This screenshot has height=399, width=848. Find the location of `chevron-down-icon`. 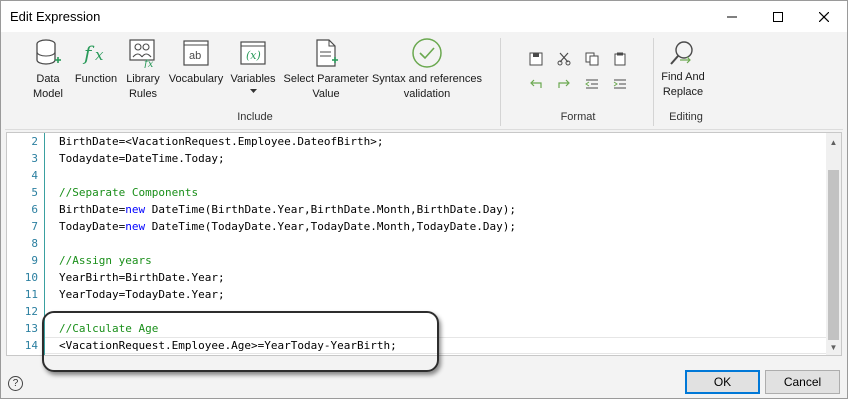

chevron-down-icon is located at coordinates (253, 91).